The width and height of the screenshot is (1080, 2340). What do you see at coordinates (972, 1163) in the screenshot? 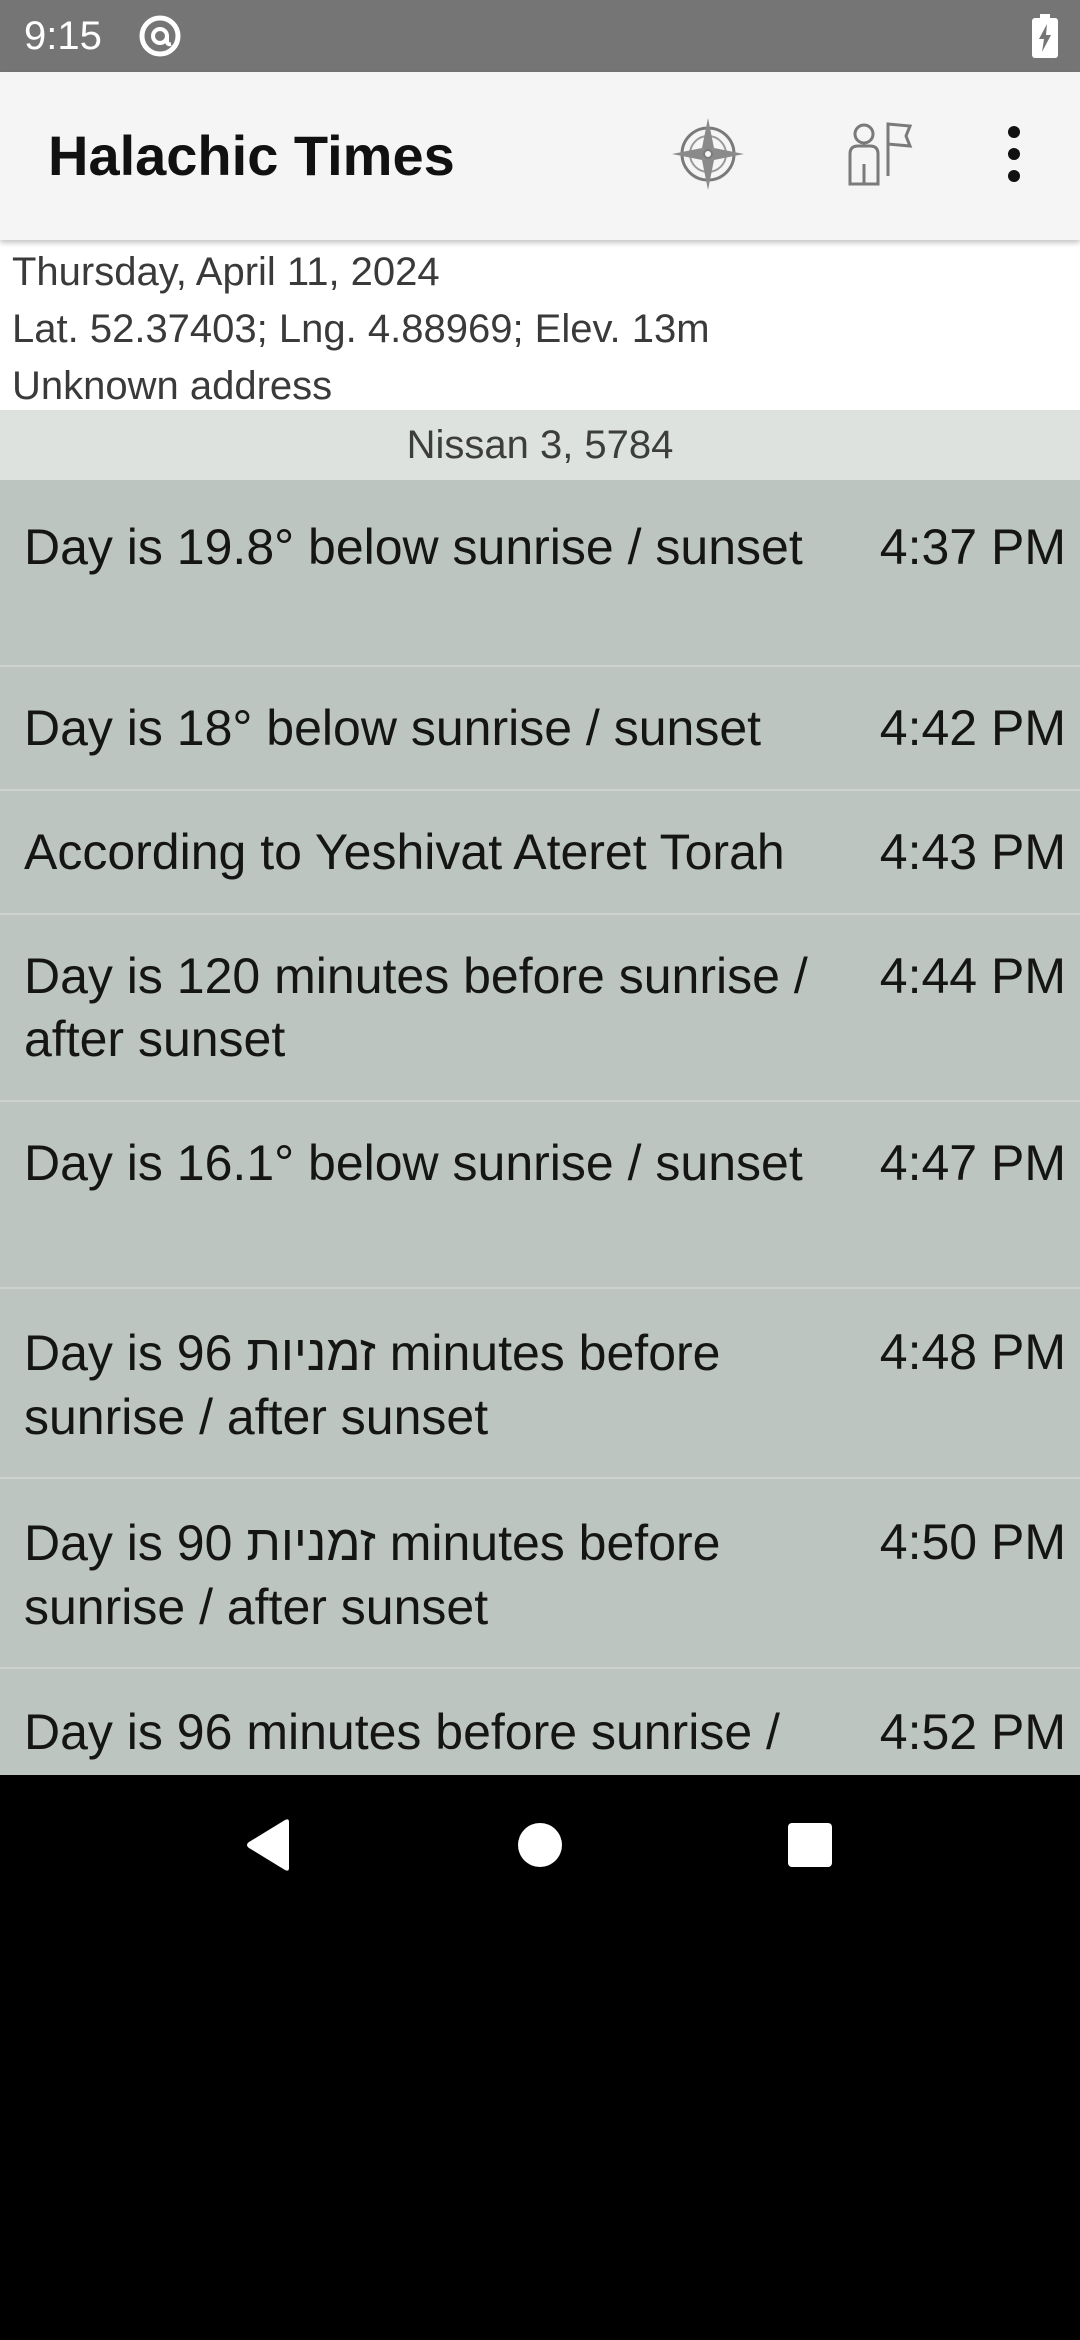
I see `time-value: 4:47 PM` at bounding box center [972, 1163].